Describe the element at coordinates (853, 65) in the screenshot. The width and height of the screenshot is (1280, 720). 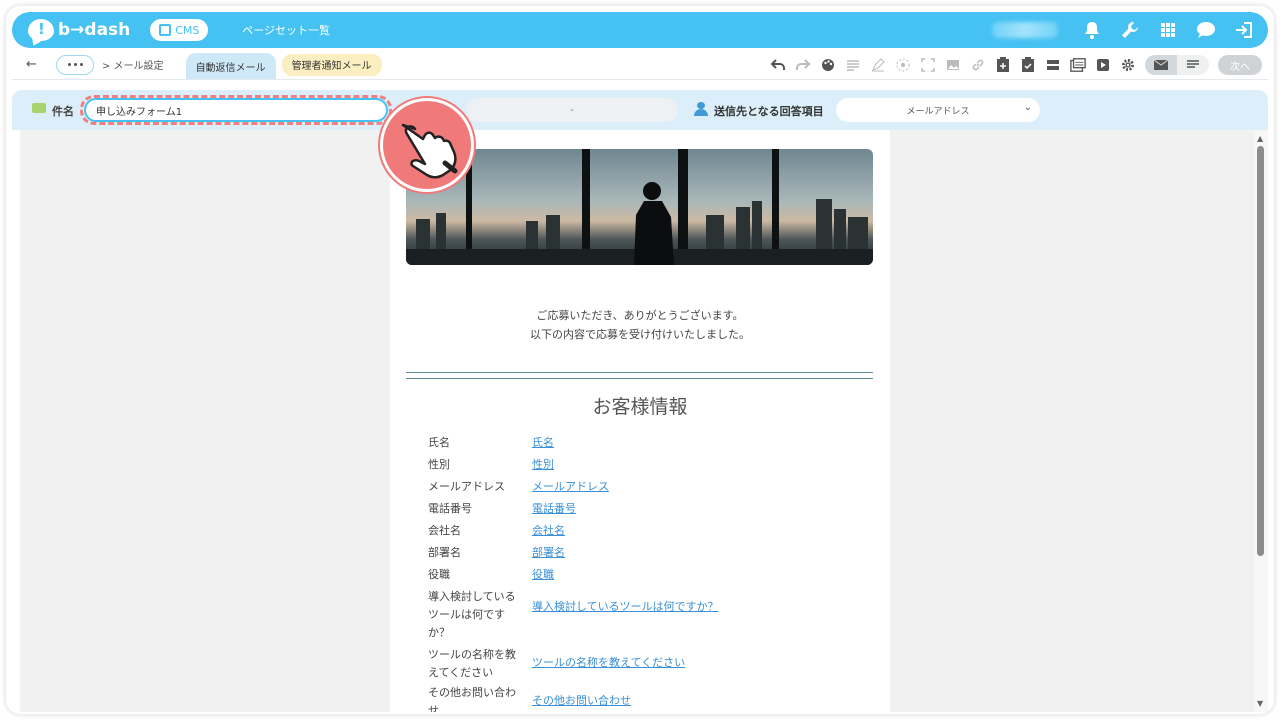
I see `text-block-icon` at that location.